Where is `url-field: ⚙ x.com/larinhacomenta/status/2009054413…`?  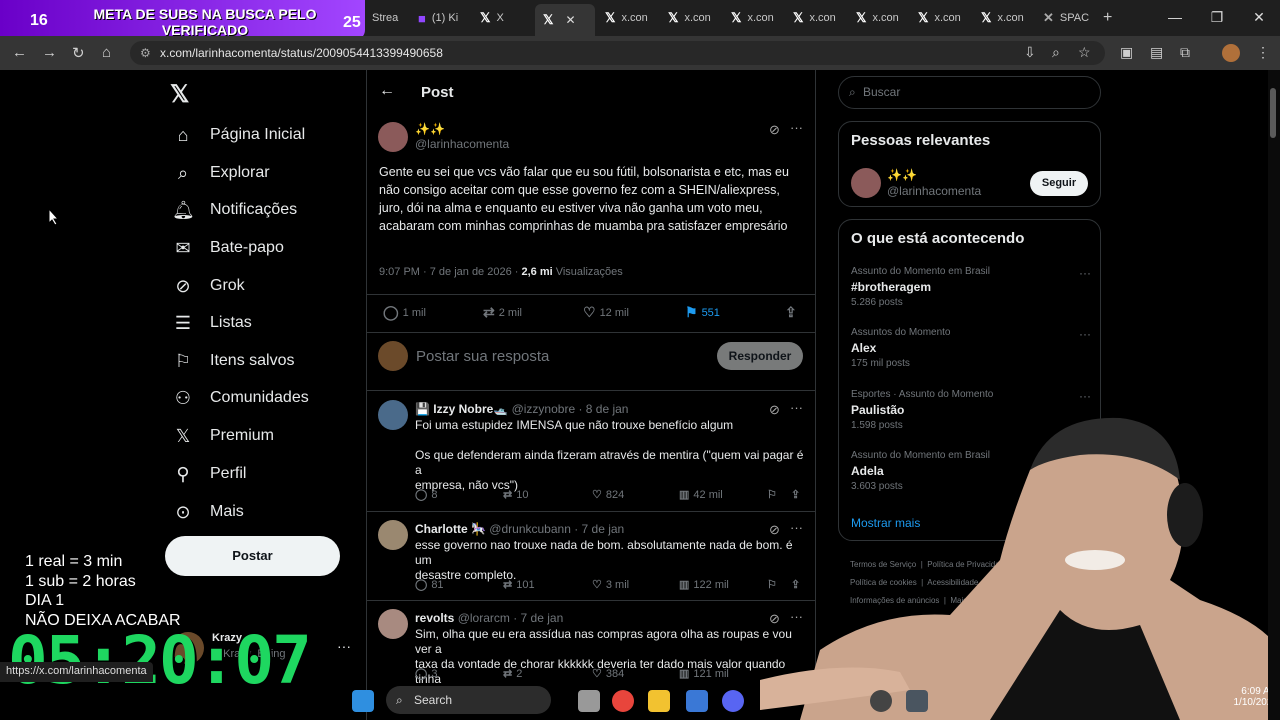 url-field: ⚙ x.com/larinhacomenta/status/2009054413… is located at coordinates (617, 53).